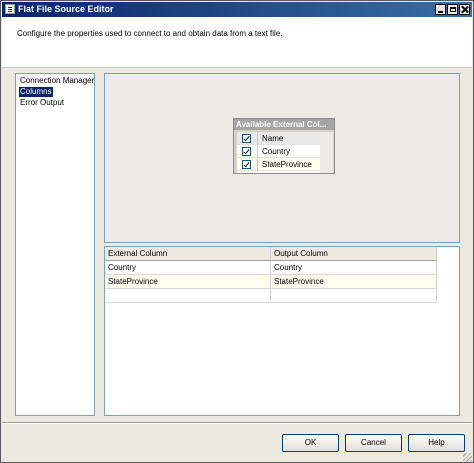  Describe the element at coordinates (373, 443) in the screenshot. I see `cancel-button: Cancel` at that location.